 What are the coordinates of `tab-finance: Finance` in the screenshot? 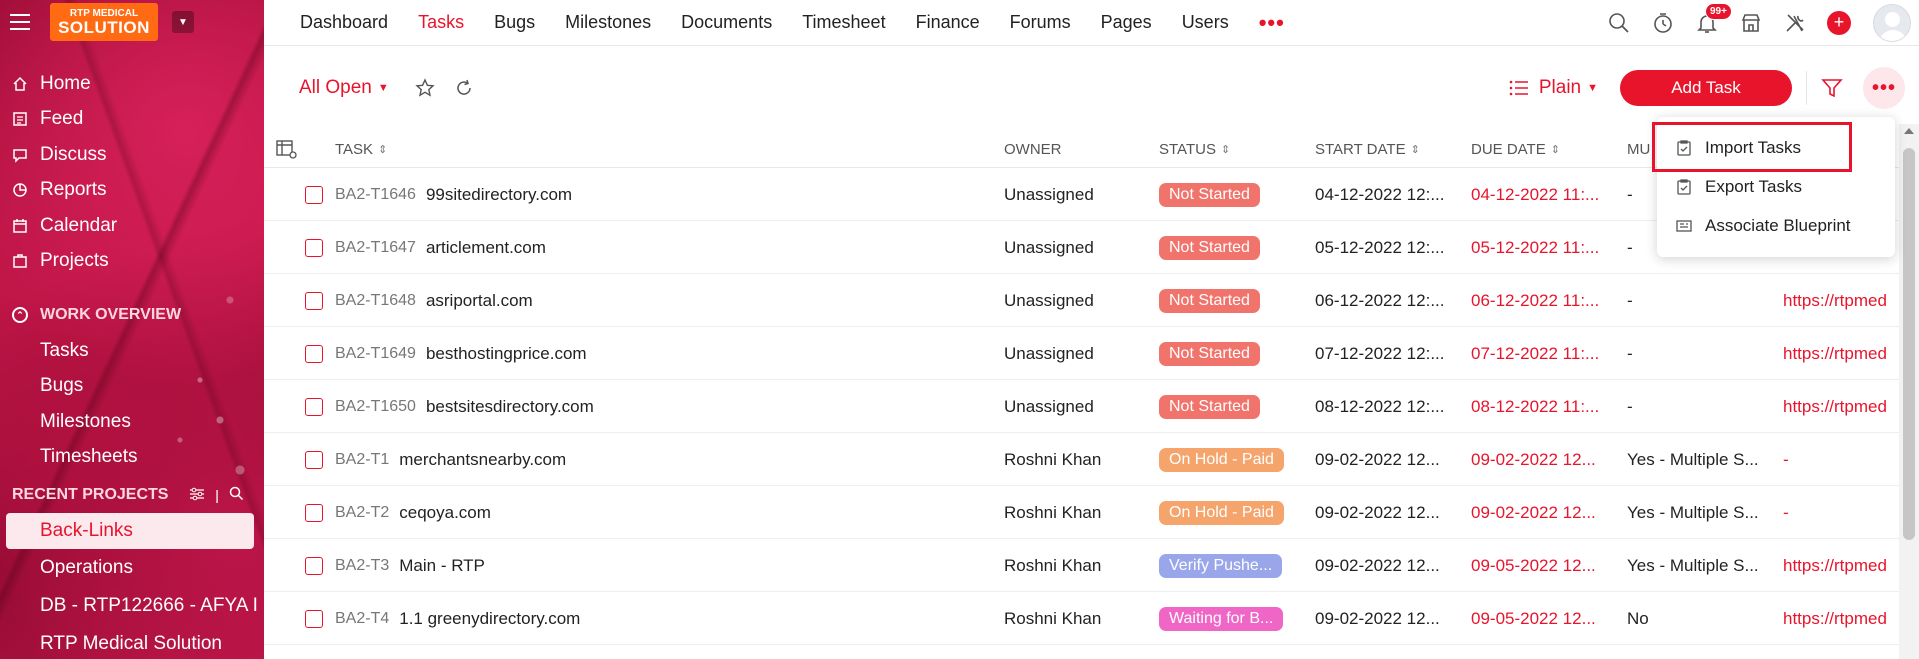 It's located at (948, 22).